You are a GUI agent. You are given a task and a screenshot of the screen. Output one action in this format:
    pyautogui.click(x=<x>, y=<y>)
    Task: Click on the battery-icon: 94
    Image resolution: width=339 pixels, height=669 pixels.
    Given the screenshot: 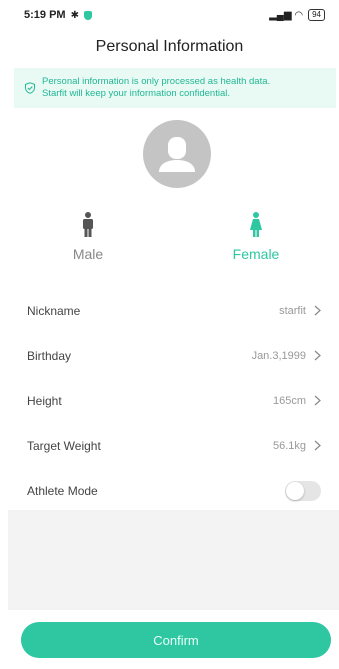 What is the action you would take?
    pyautogui.click(x=316, y=15)
    